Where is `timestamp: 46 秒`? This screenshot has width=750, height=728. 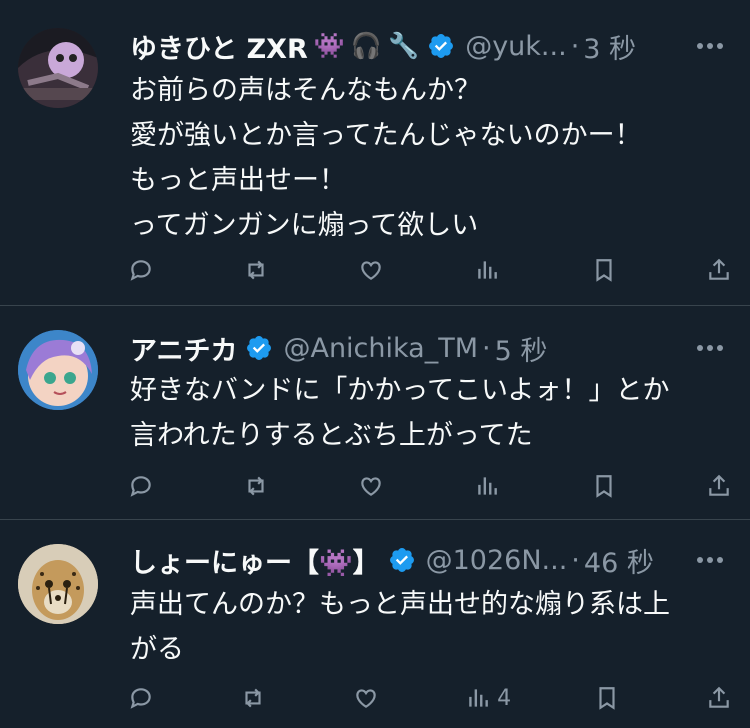 timestamp: 46 秒 is located at coordinates (619, 560).